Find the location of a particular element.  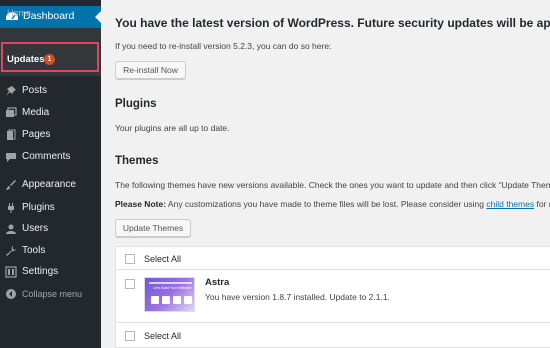

sidebar-item-media: Media is located at coordinates (50, 113).